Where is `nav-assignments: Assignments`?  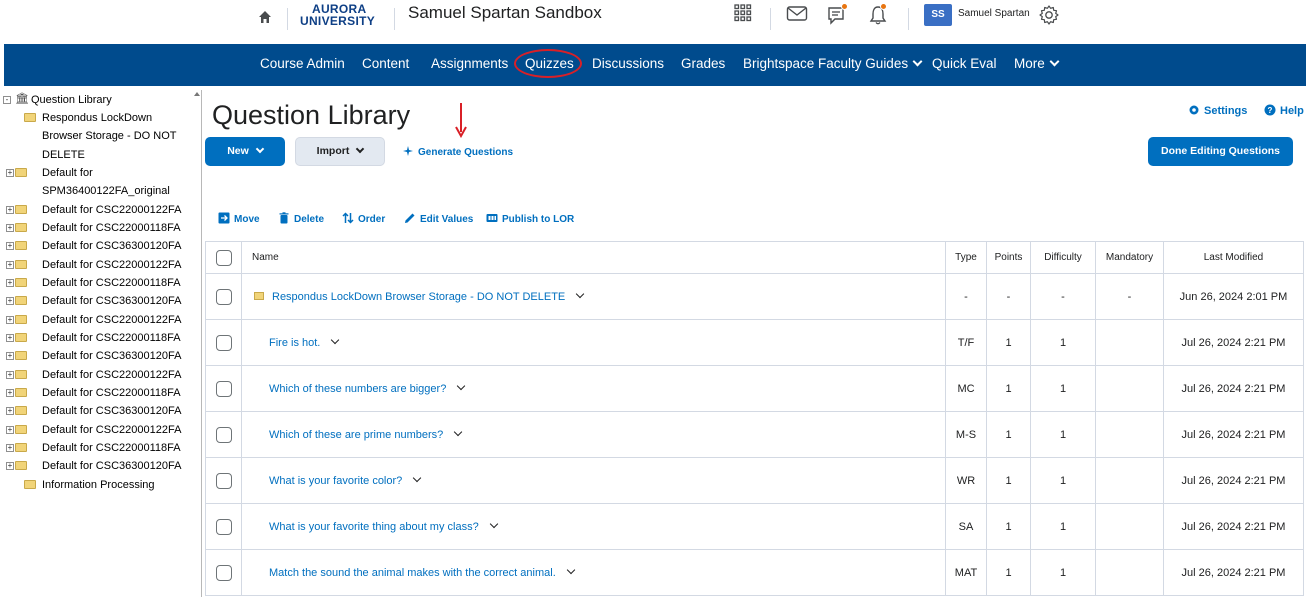
nav-assignments: Assignments is located at coordinates (469, 64).